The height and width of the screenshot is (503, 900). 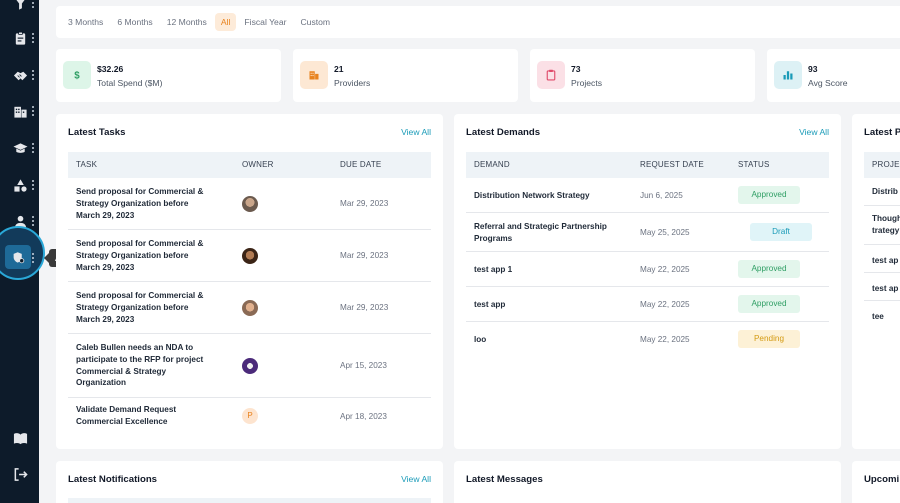 I want to click on table-row: test app 1 May 22, 2025 Approved, so click(x=647, y=269).